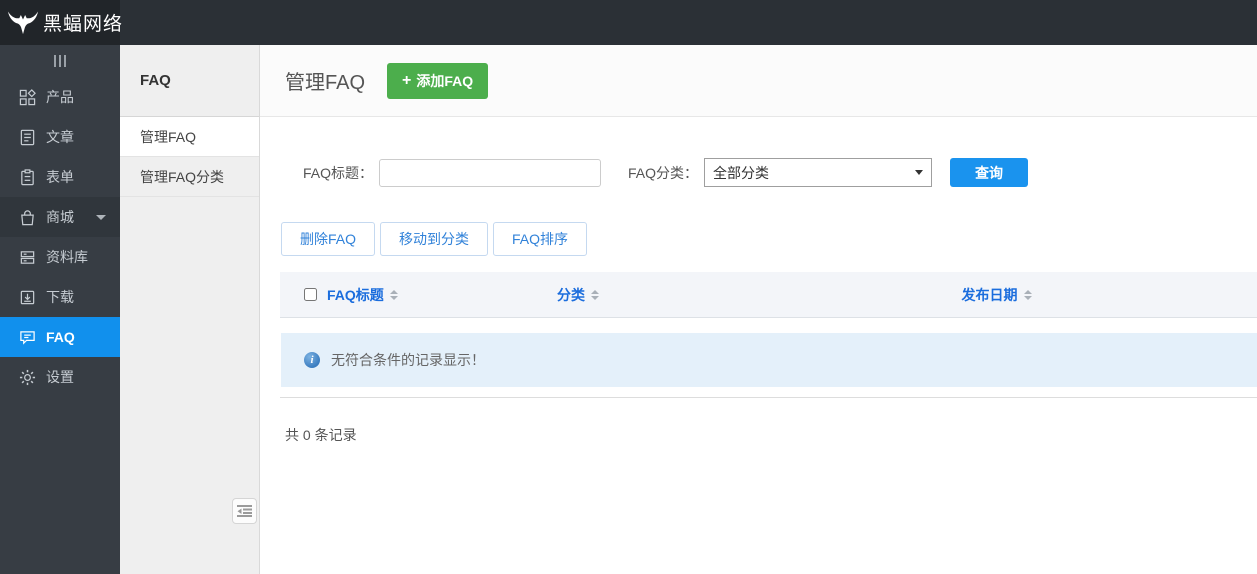 This screenshot has width=1257, height=574. What do you see at coordinates (445, 80) in the screenshot?
I see `add-faq-button-label: 添加FAQ` at bounding box center [445, 80].